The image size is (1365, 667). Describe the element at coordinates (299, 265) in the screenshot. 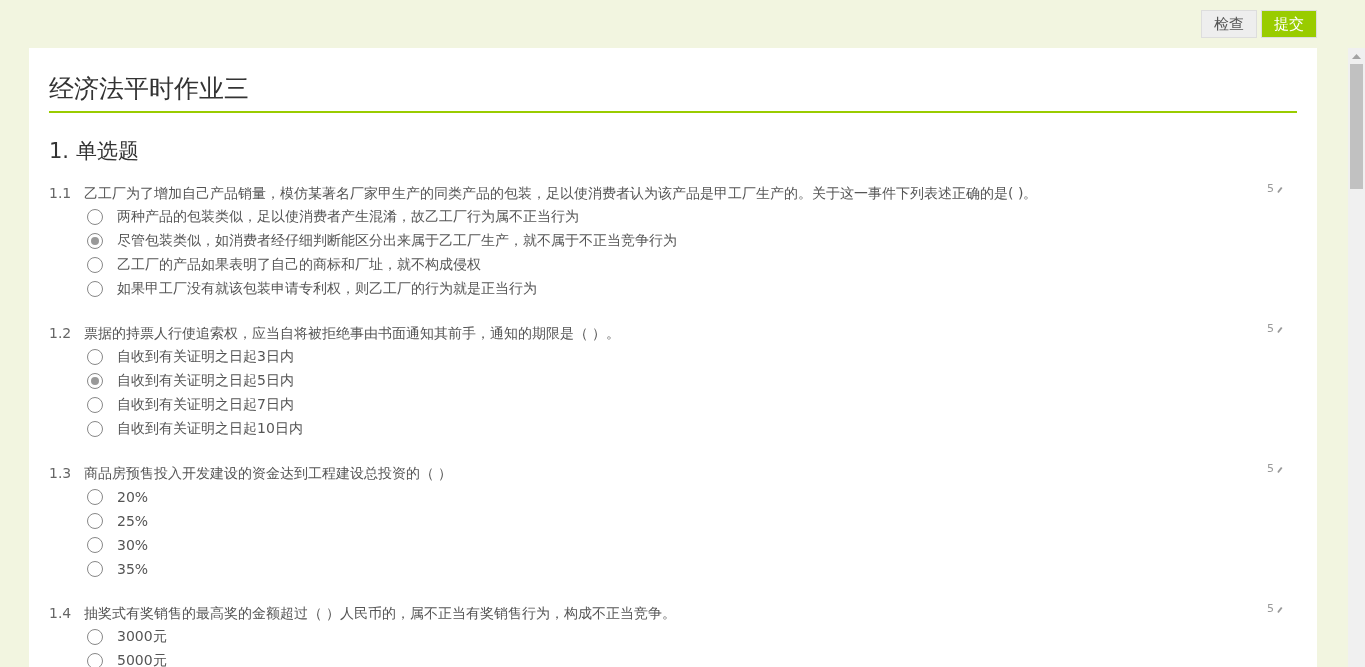

I see `option-label: 乙工厂的产品如果表明了自己的商标和厂址，就不构成侵权` at that location.